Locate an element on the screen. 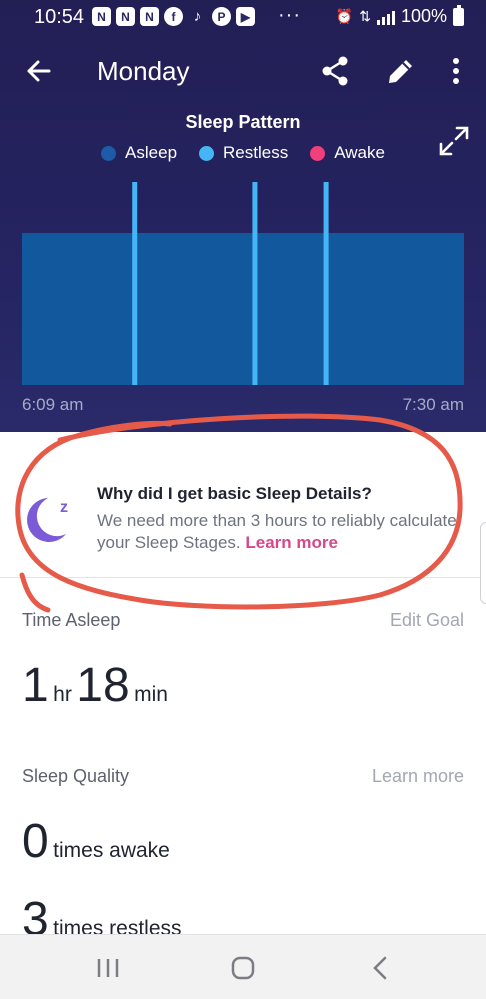 The height and width of the screenshot is (999, 486). back-button is located at coordinates (39, 71).